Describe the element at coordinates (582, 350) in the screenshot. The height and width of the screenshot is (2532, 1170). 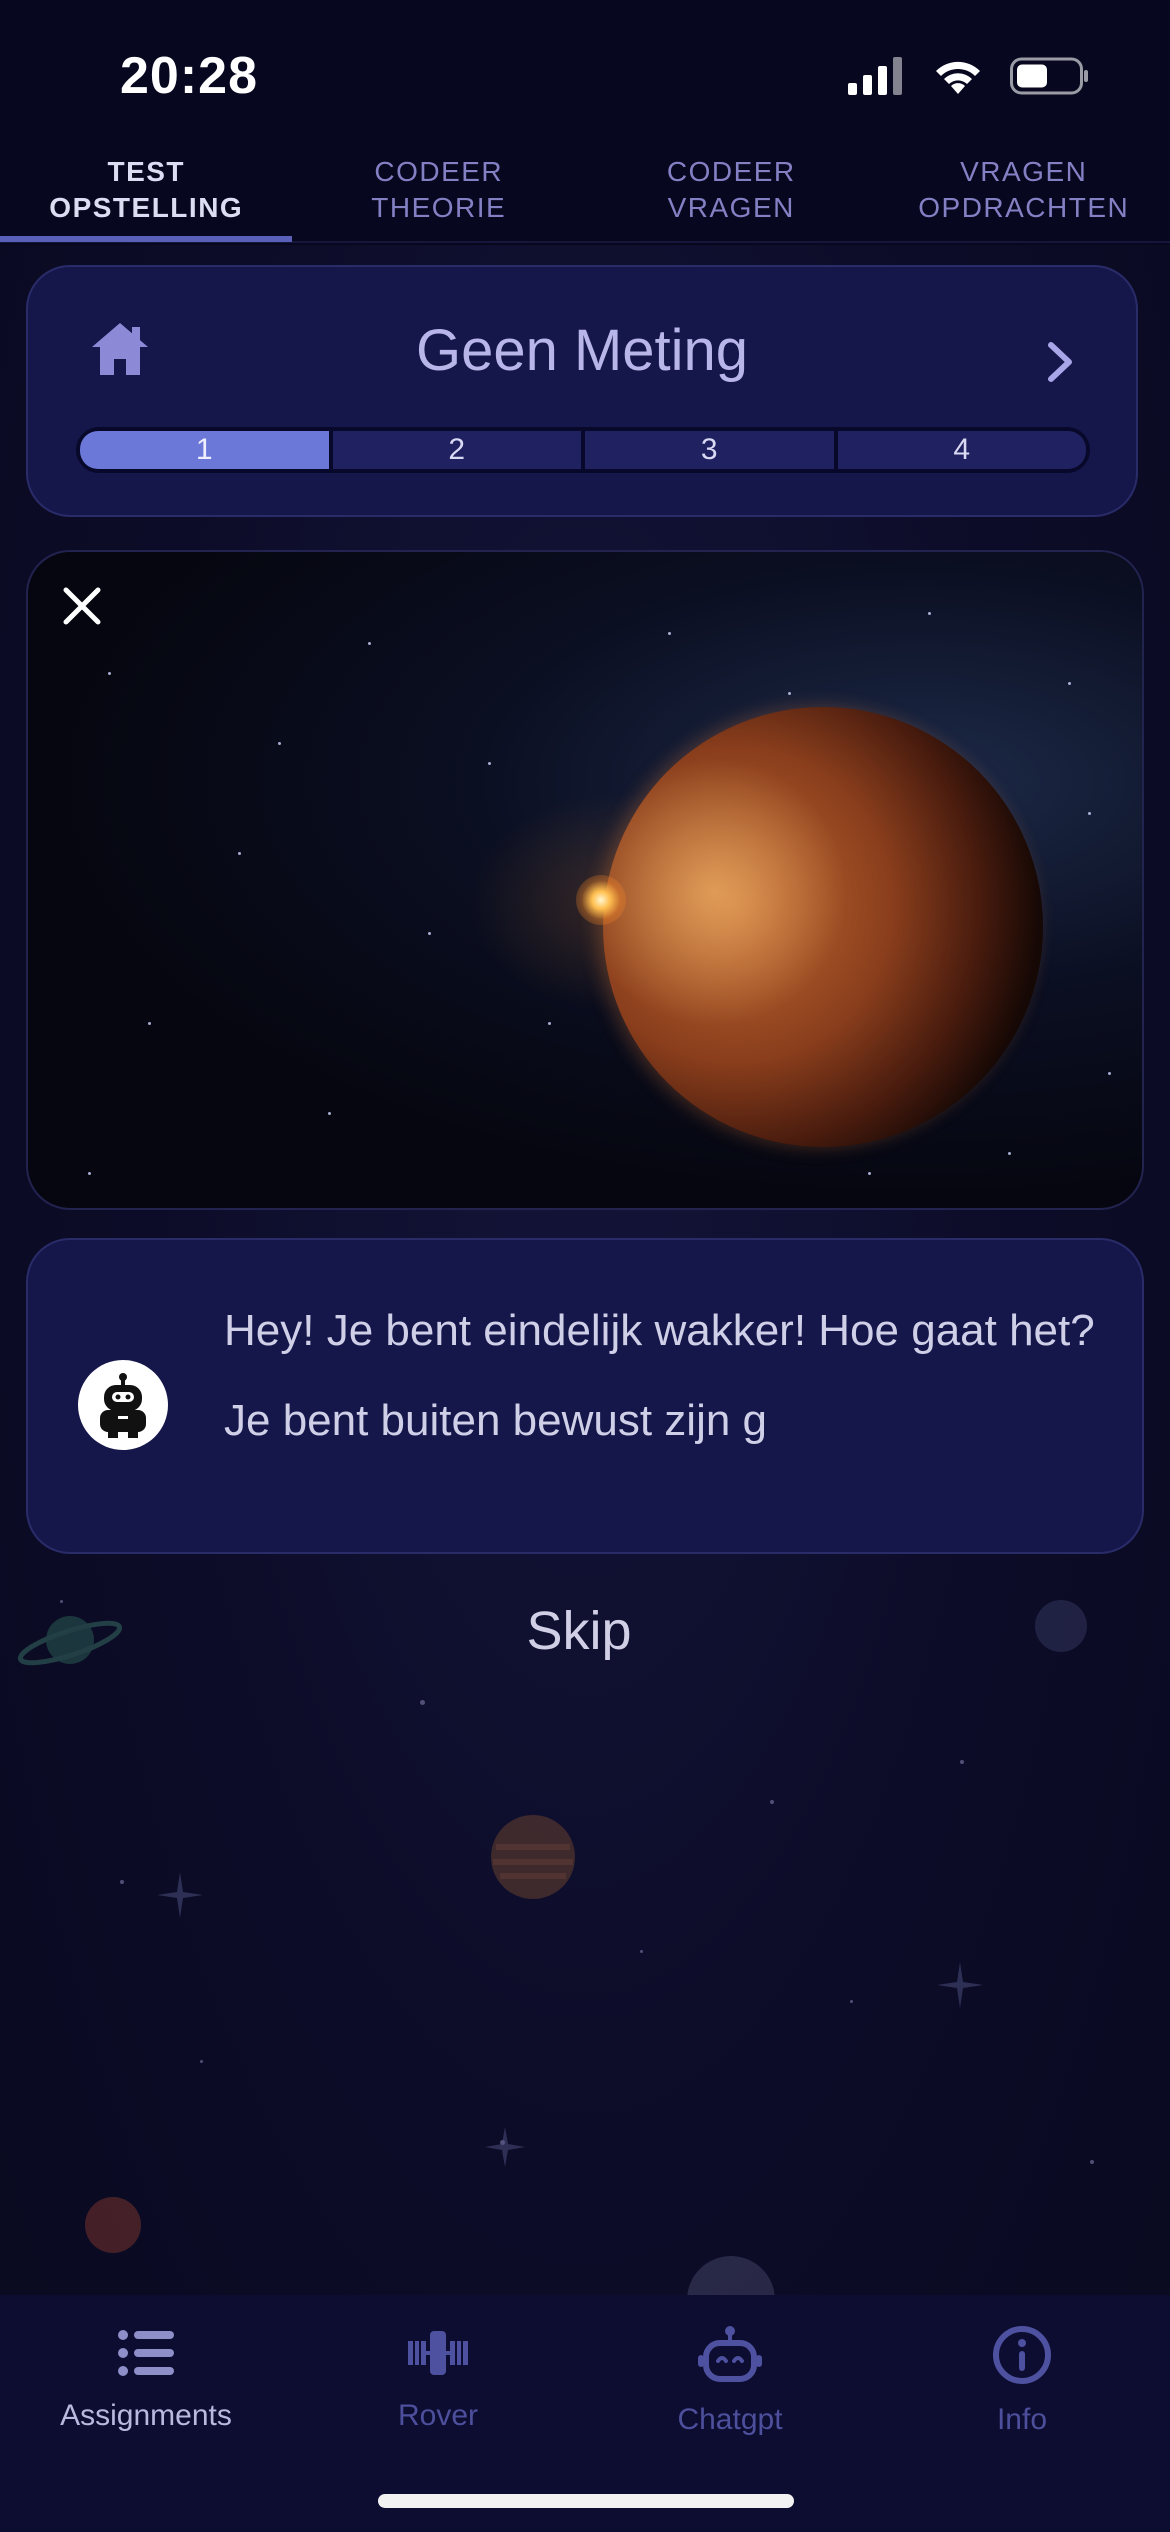
I see `measurement-title: Geen Meting` at that location.